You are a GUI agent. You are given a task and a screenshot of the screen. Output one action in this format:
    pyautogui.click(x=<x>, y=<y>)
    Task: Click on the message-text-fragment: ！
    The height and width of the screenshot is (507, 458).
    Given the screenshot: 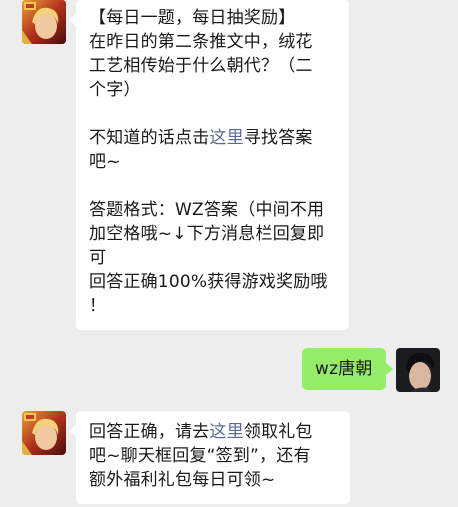 What is the action you would take?
    pyautogui.click(x=98, y=306)
    